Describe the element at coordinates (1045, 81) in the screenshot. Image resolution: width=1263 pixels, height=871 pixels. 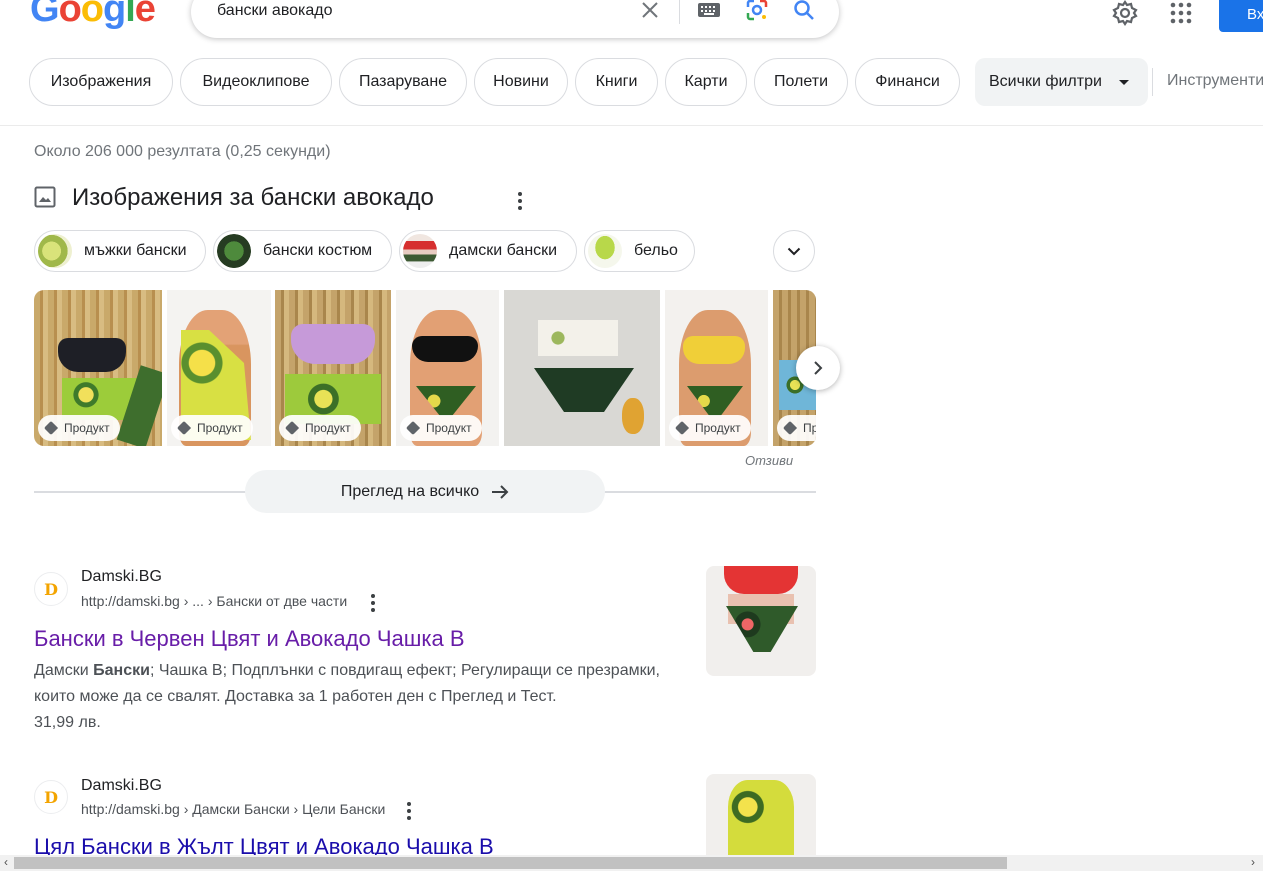
I see `all-filters-label: Всички филтри` at that location.